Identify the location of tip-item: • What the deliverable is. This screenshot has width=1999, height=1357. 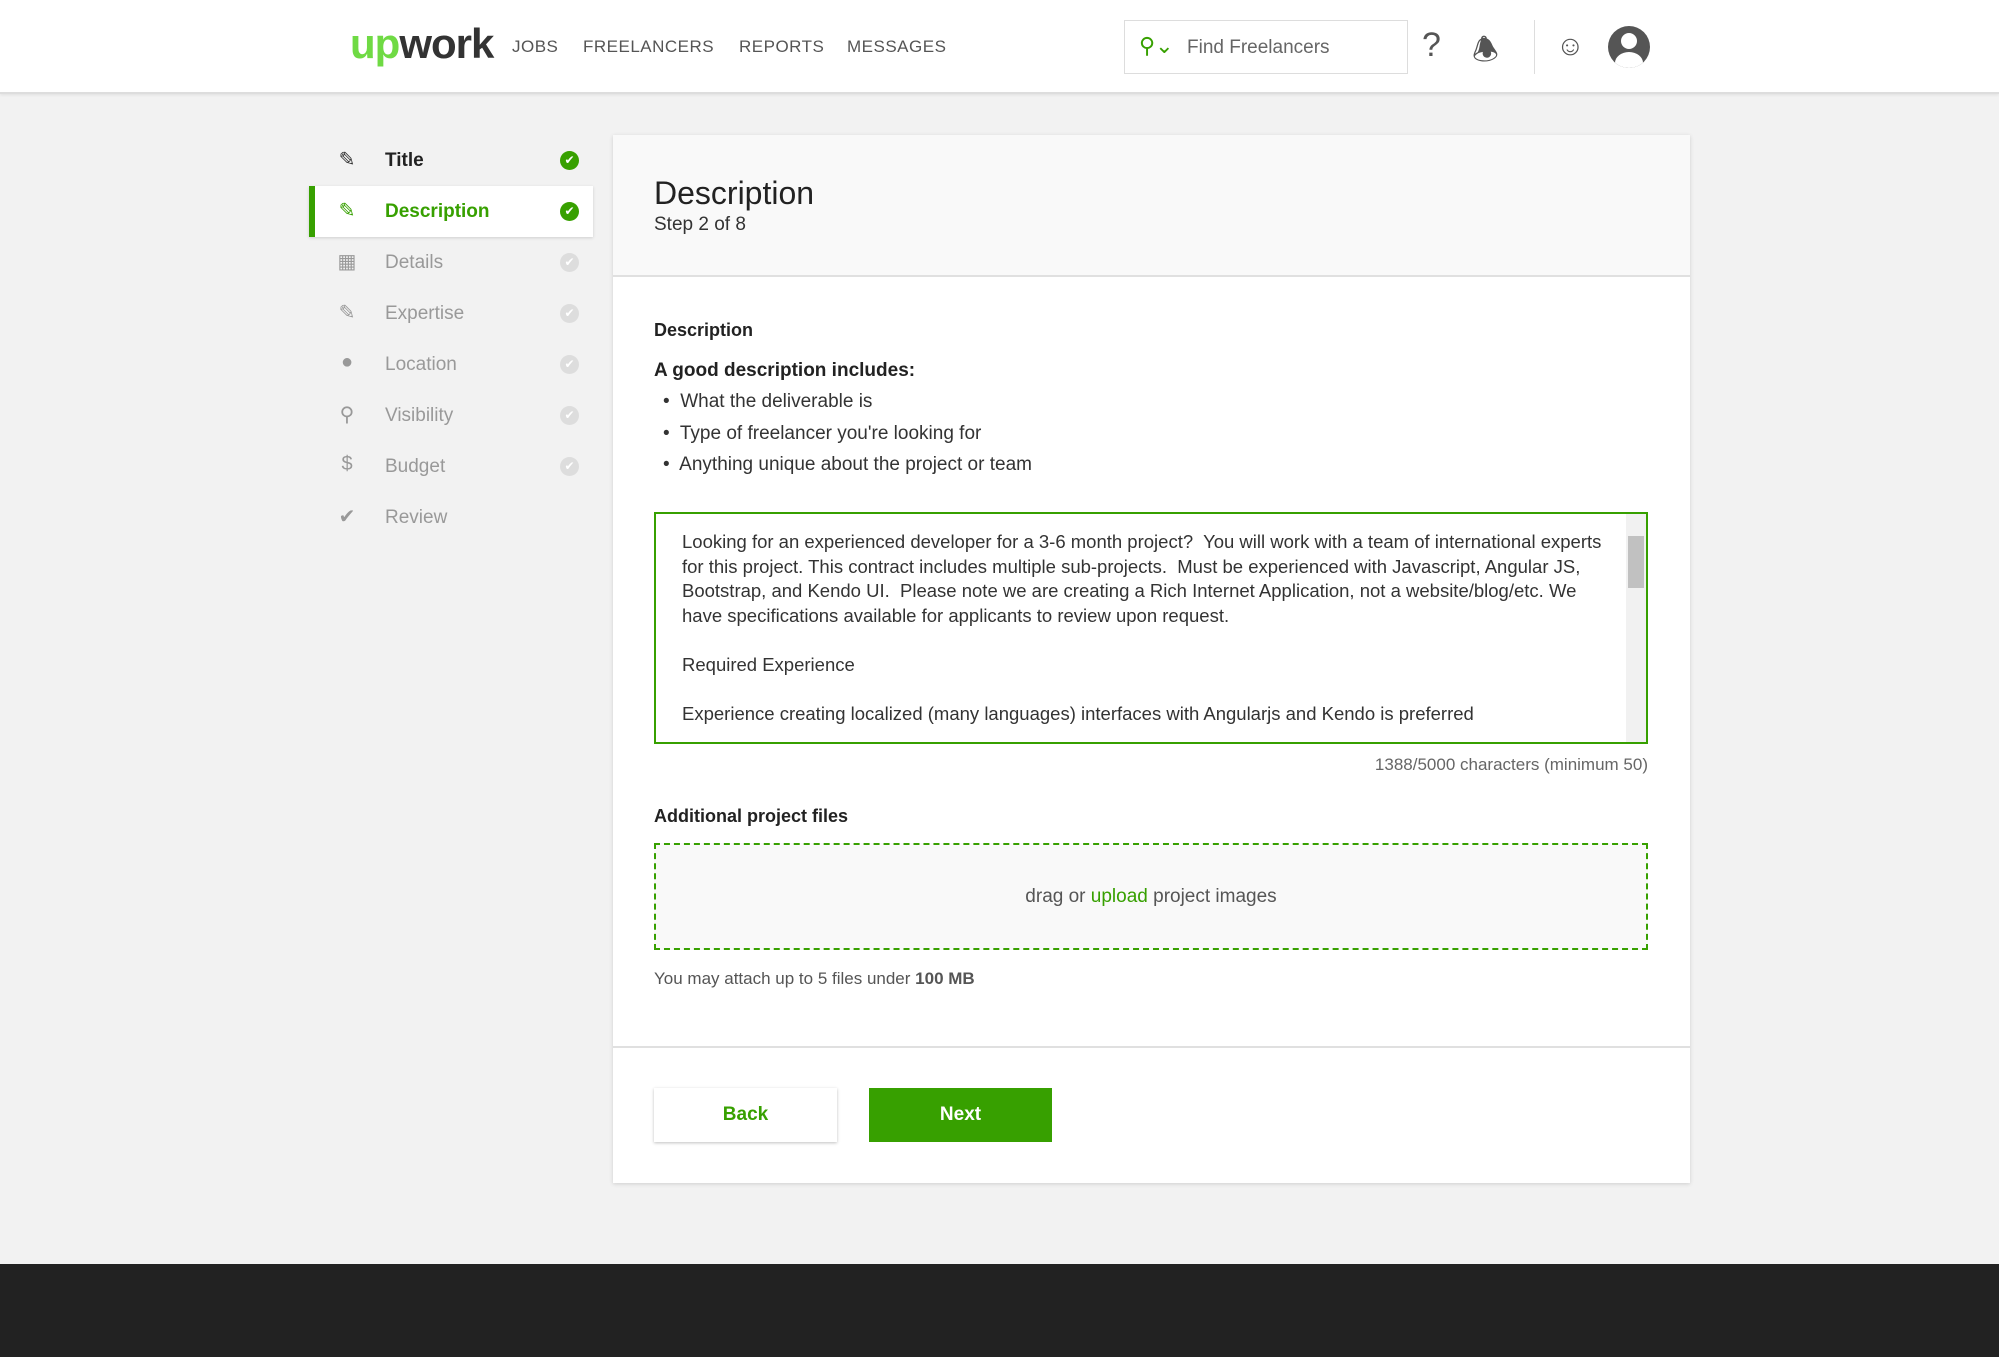
(768, 401).